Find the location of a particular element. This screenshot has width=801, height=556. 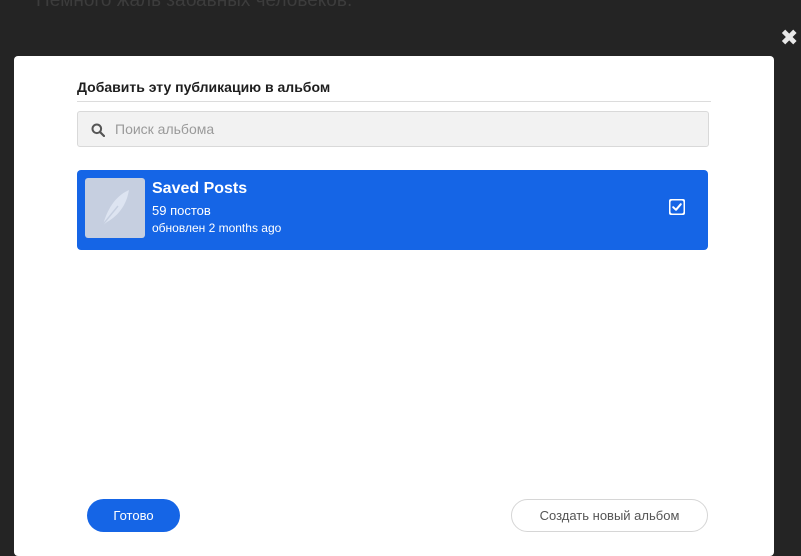

feather-icon is located at coordinates (114, 209).